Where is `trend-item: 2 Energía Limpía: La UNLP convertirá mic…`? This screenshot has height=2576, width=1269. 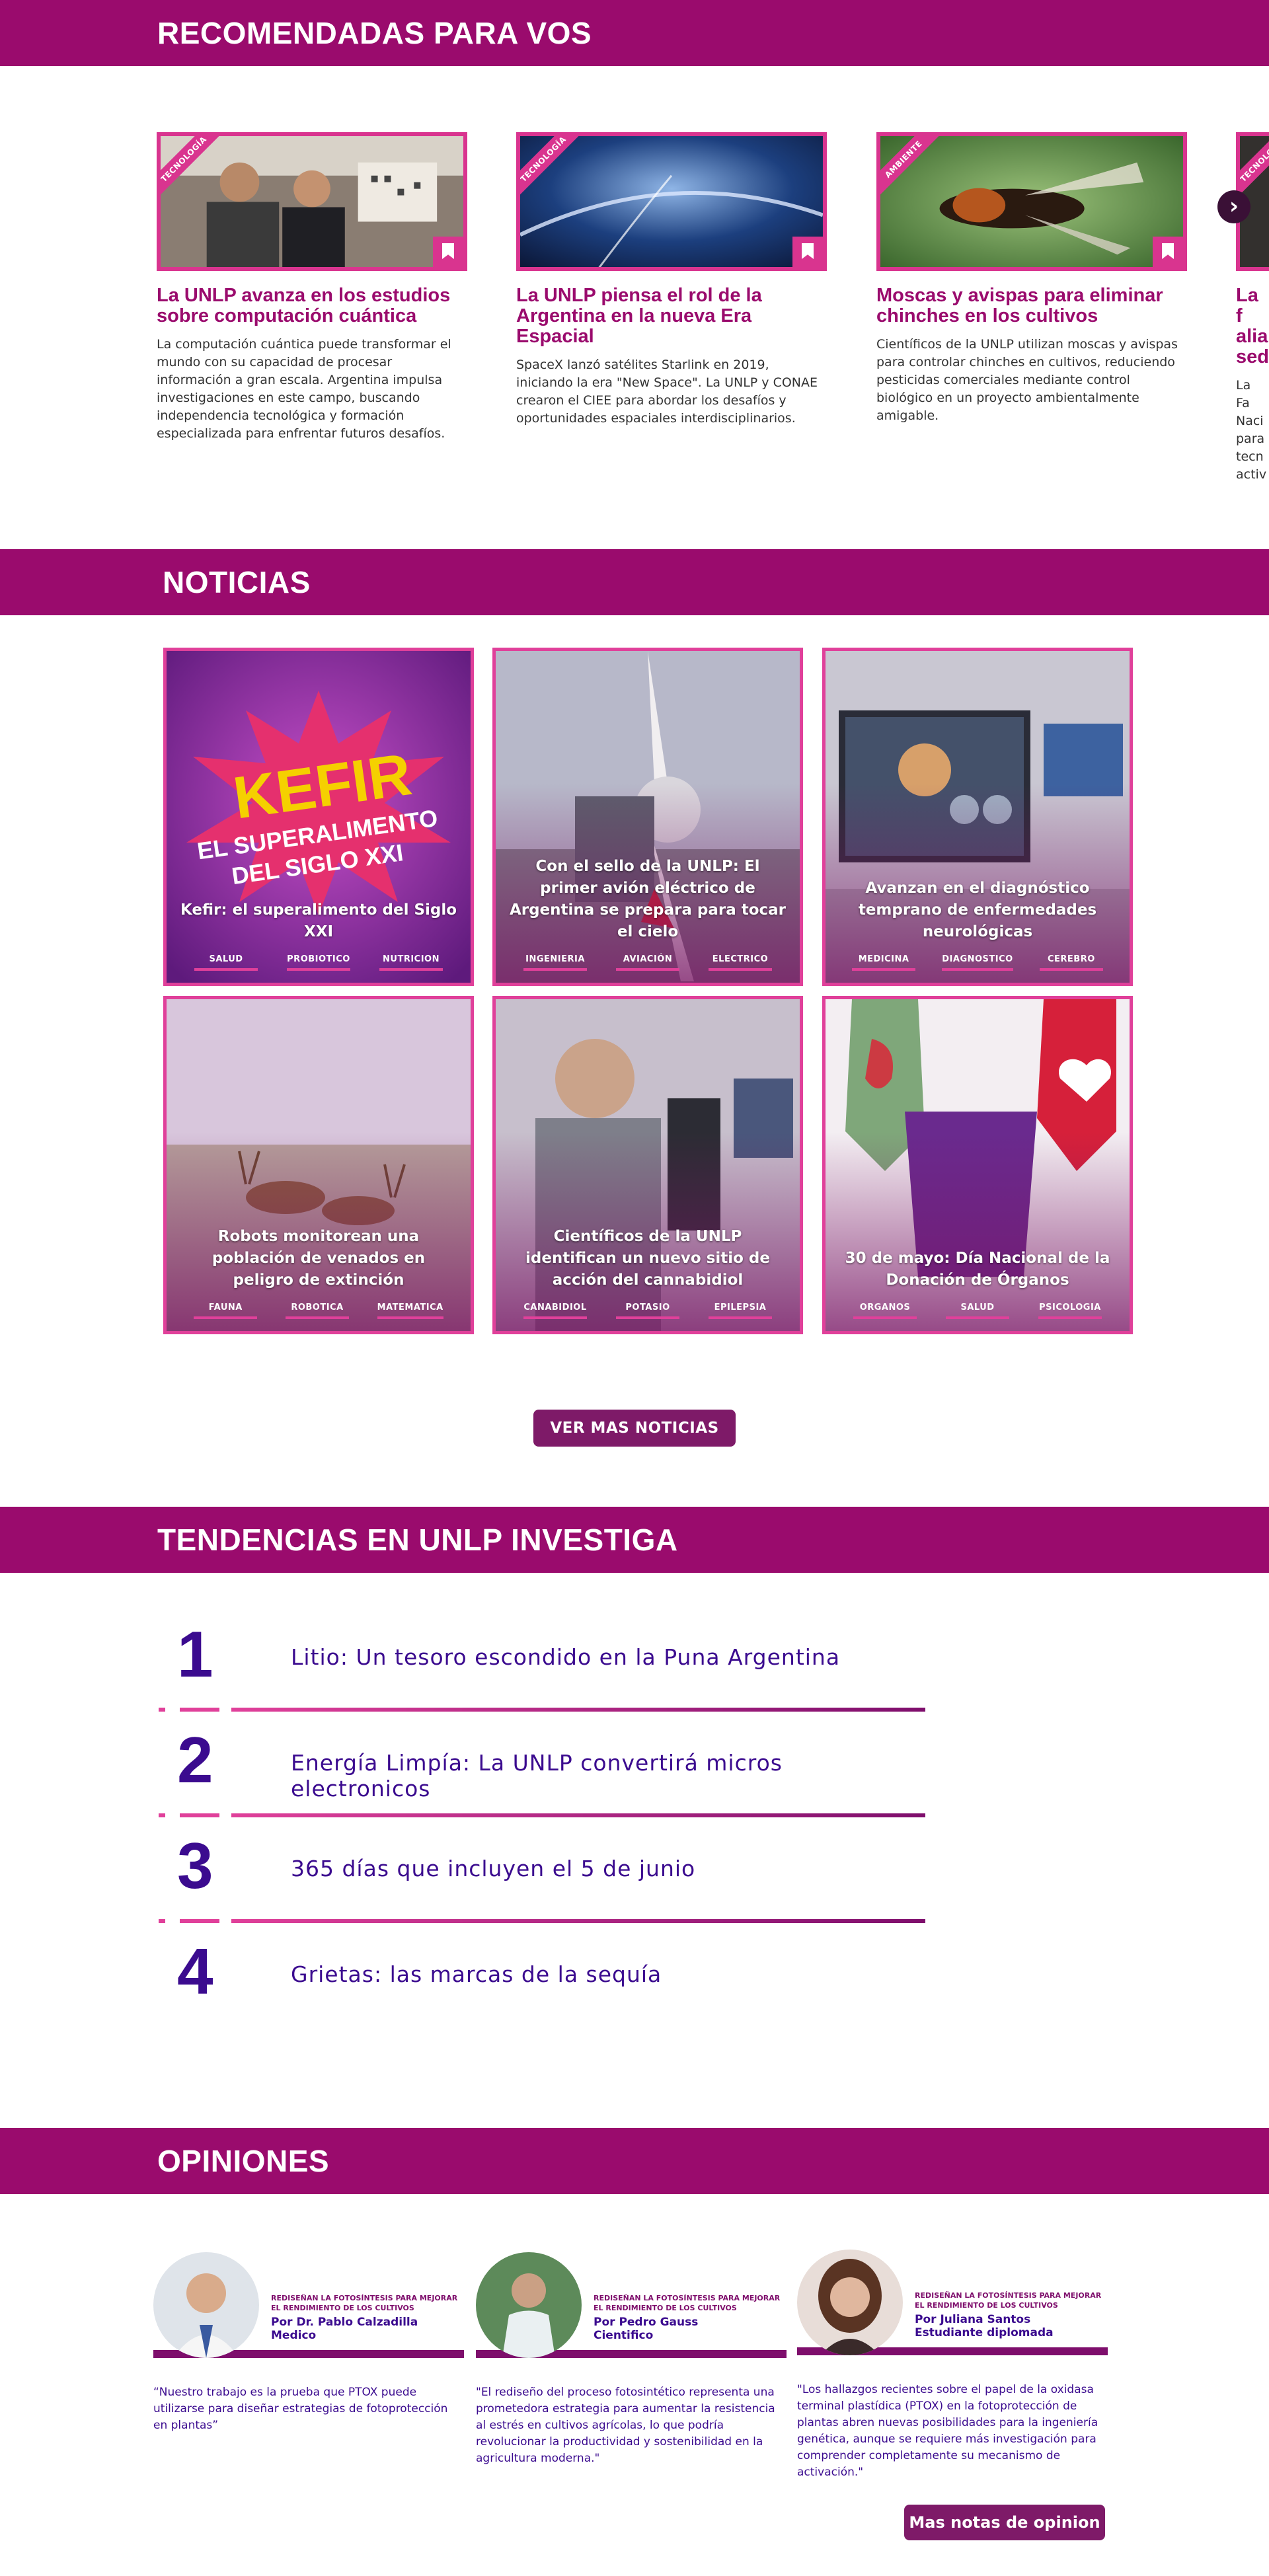
trend-item: 2 Energía Limpía: La UNLP convertirá mic… is located at coordinates (542, 1766).